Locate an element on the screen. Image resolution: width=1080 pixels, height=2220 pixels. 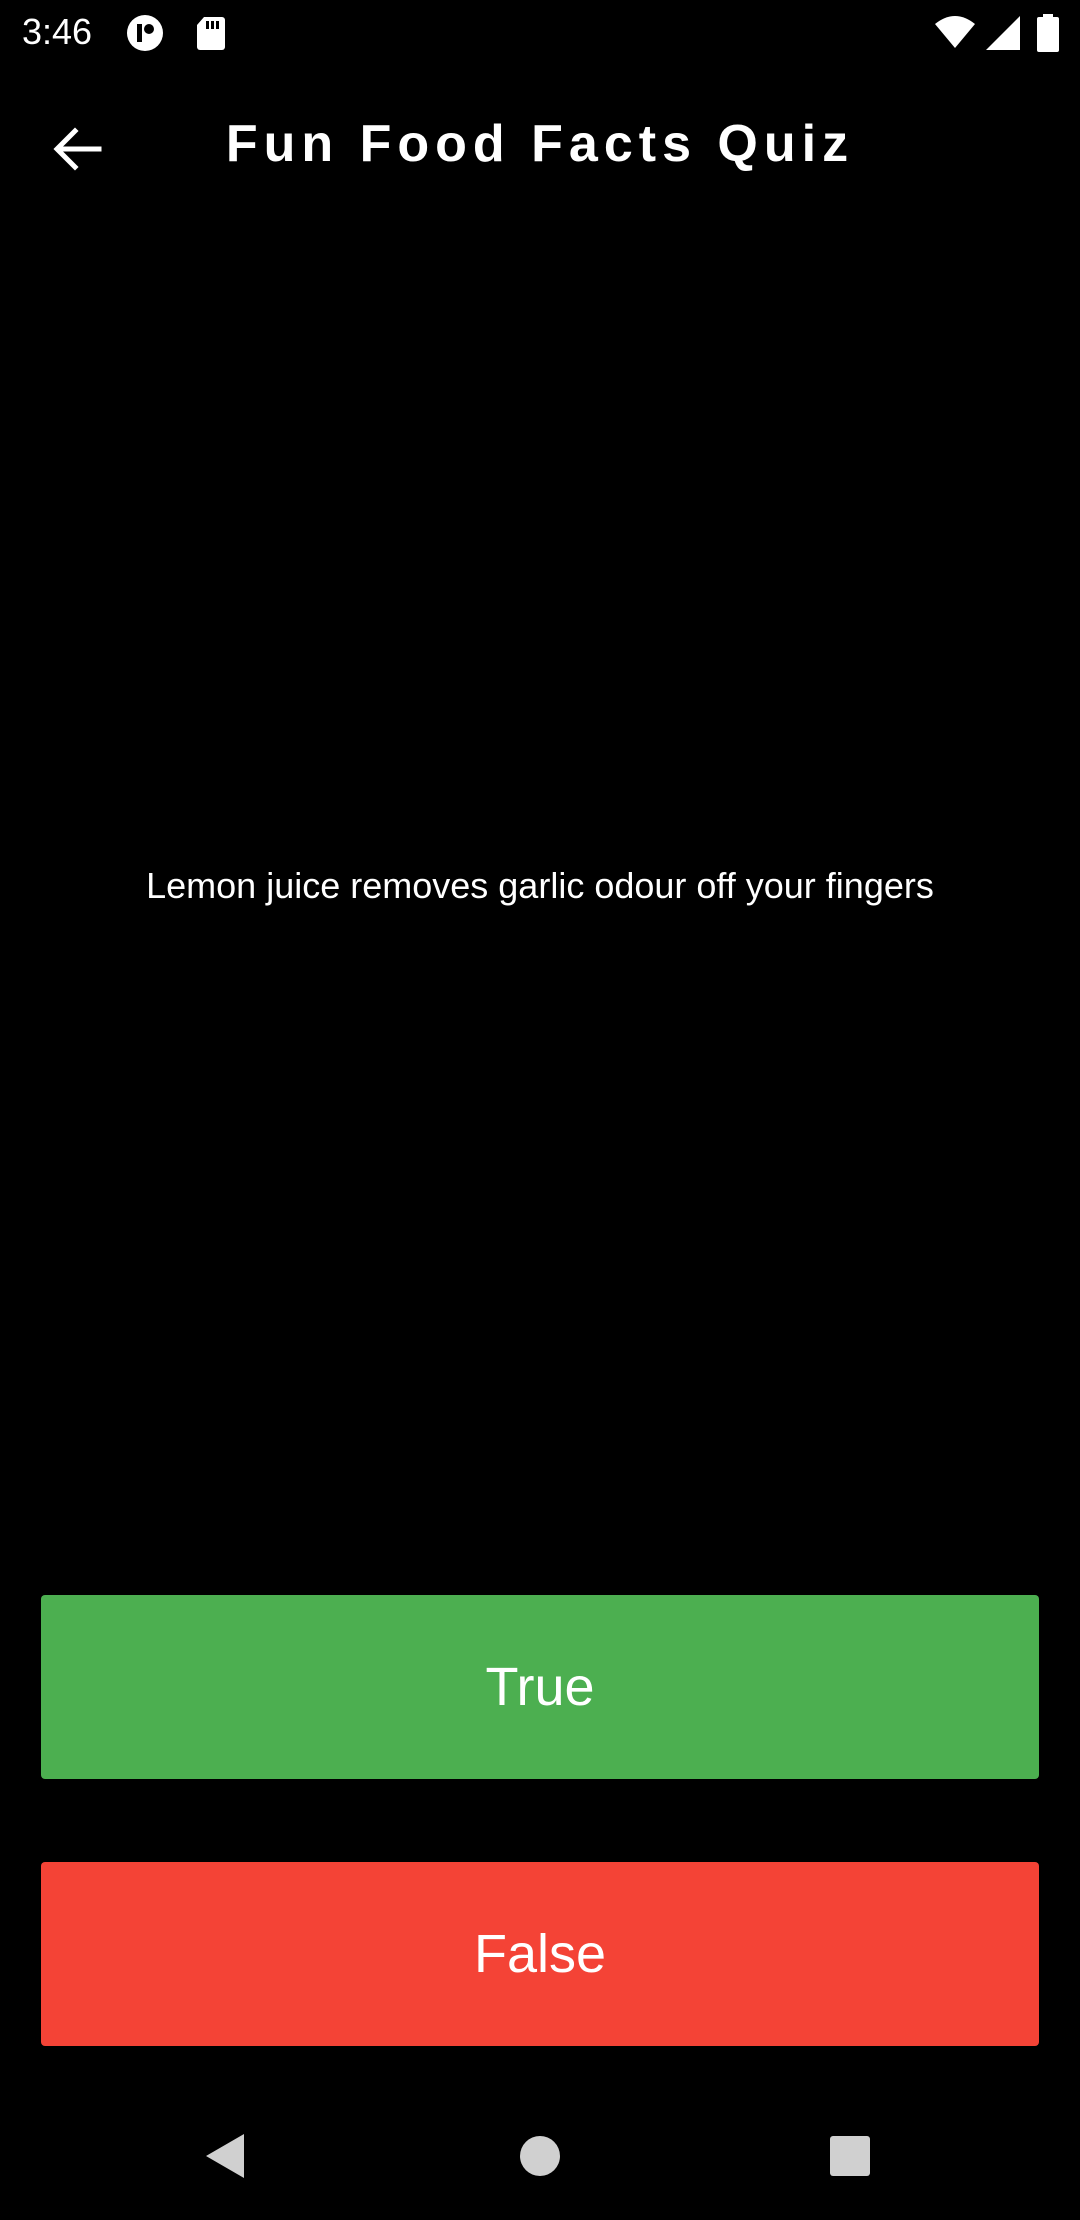
nav-back-icon is located at coordinates (226, 2158).